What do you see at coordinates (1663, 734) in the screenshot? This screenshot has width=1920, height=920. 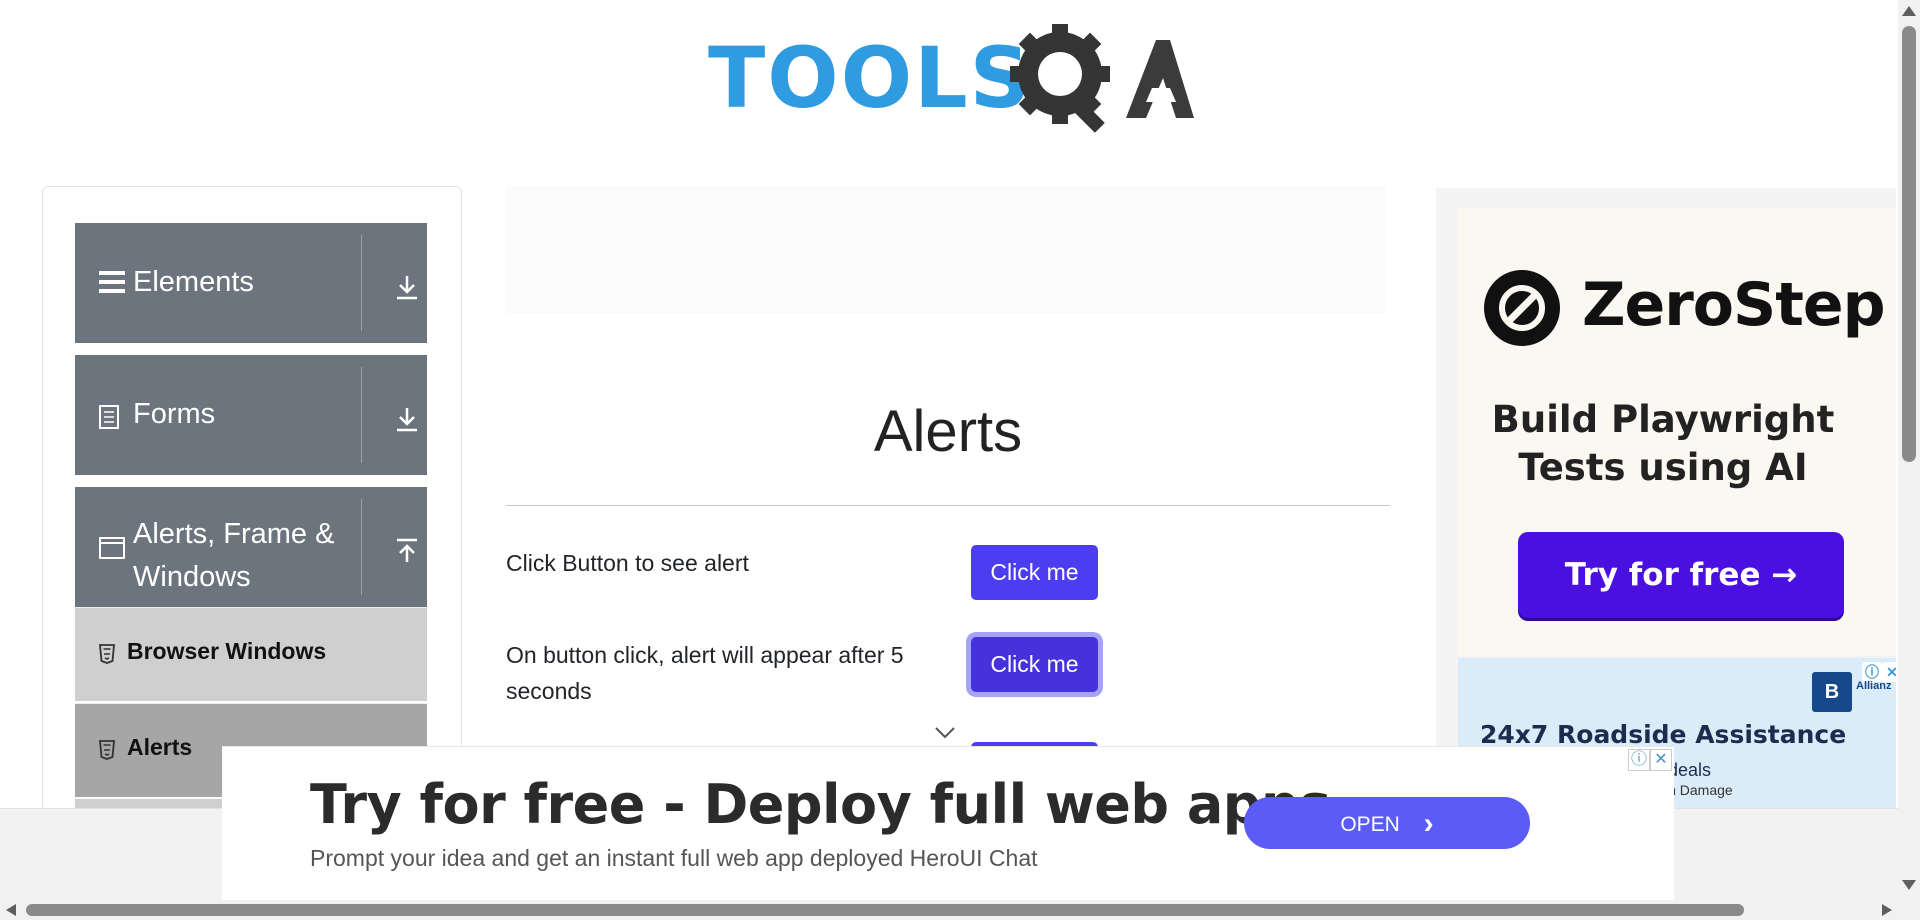 I see `insurance-ad-title: 24x7 Roadside Assistance` at bounding box center [1663, 734].